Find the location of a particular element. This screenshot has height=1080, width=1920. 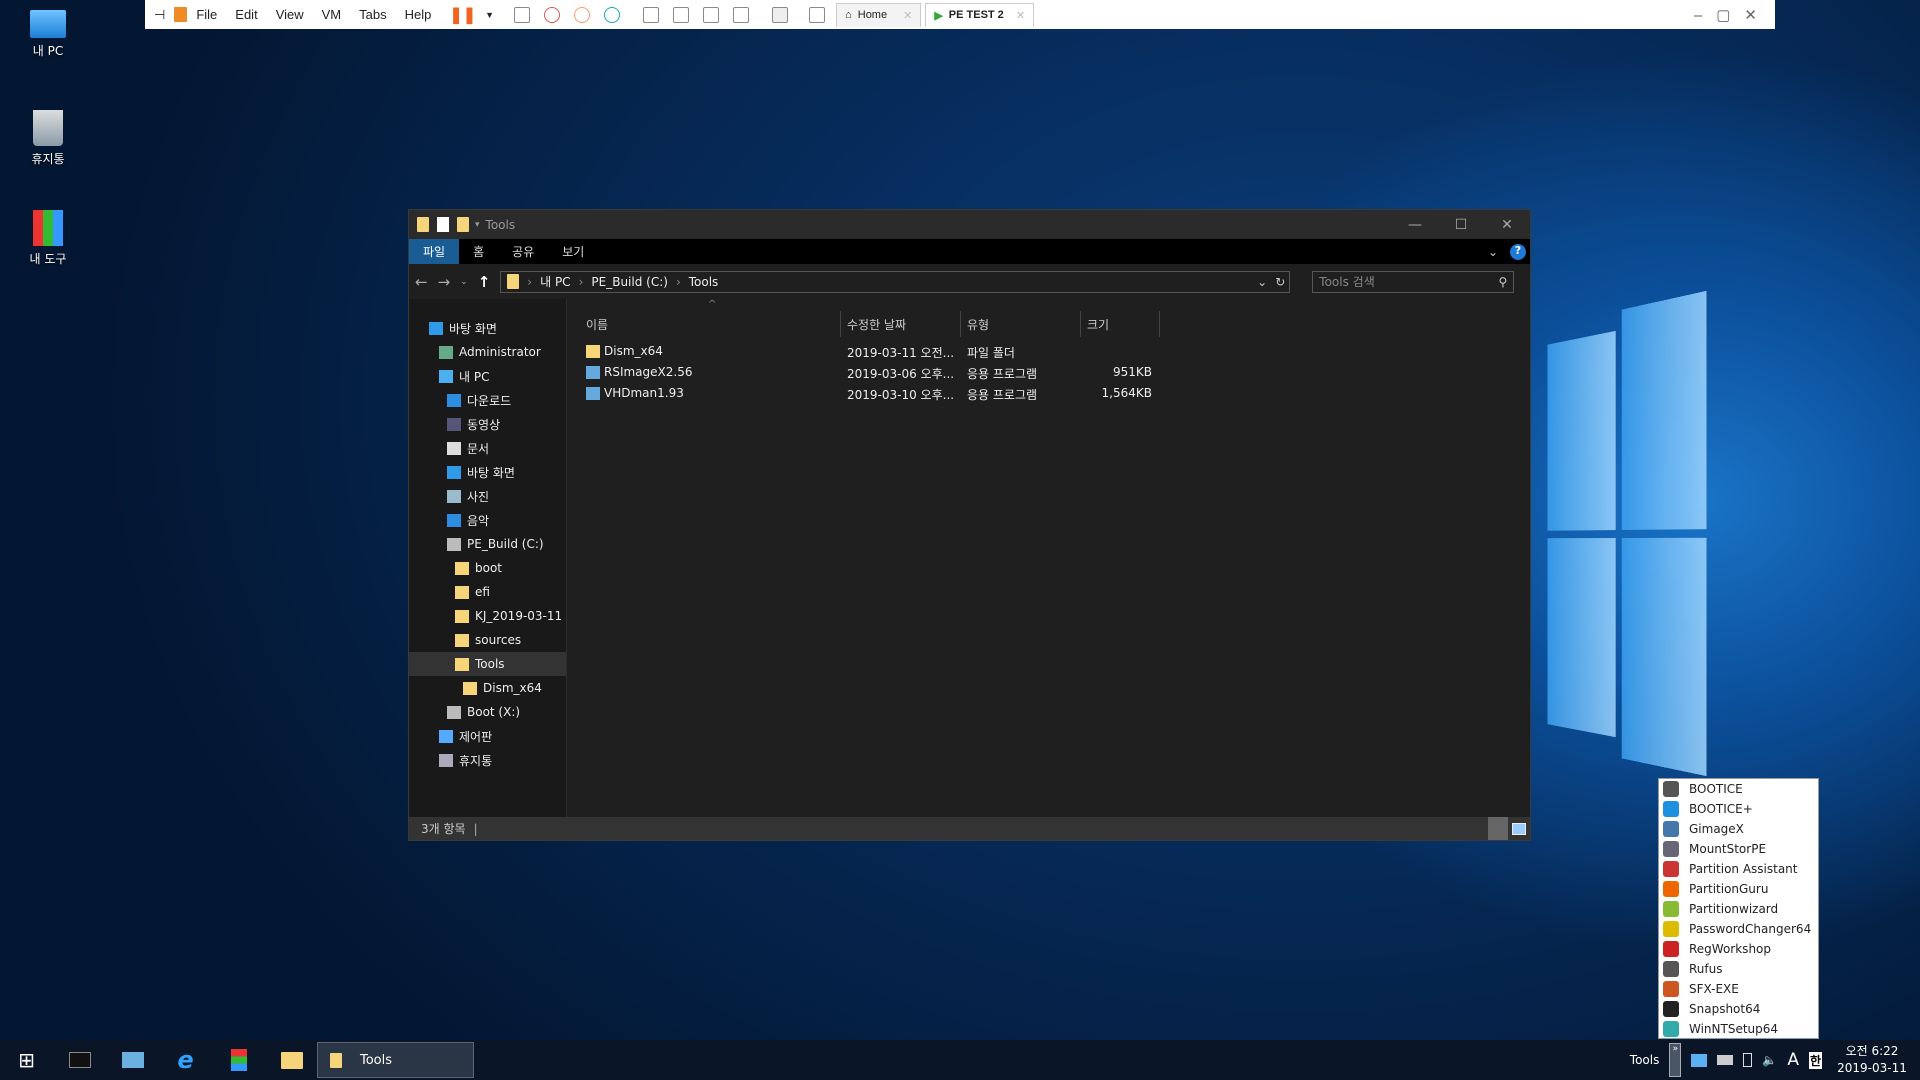

nav-item: 사진 is located at coordinates (468, 496).